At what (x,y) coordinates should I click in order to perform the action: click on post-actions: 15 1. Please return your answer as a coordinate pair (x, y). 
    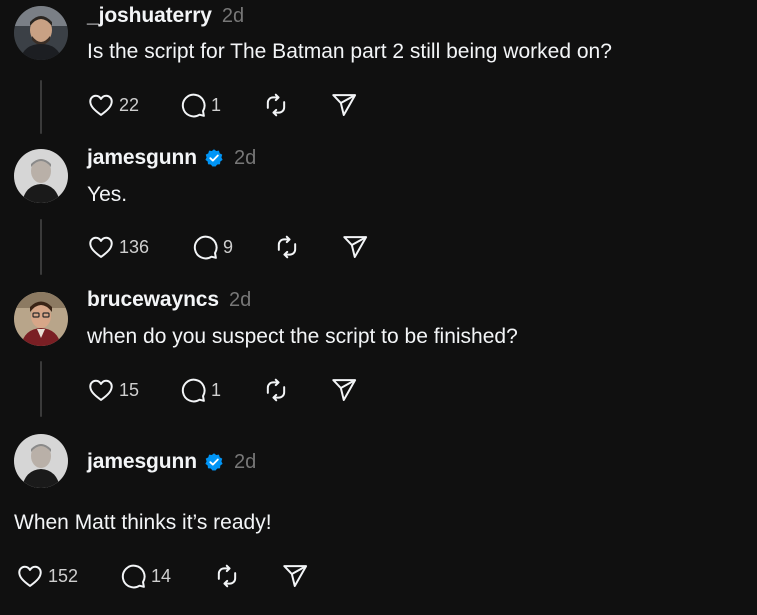
    Looking at the image, I should click on (222, 390).